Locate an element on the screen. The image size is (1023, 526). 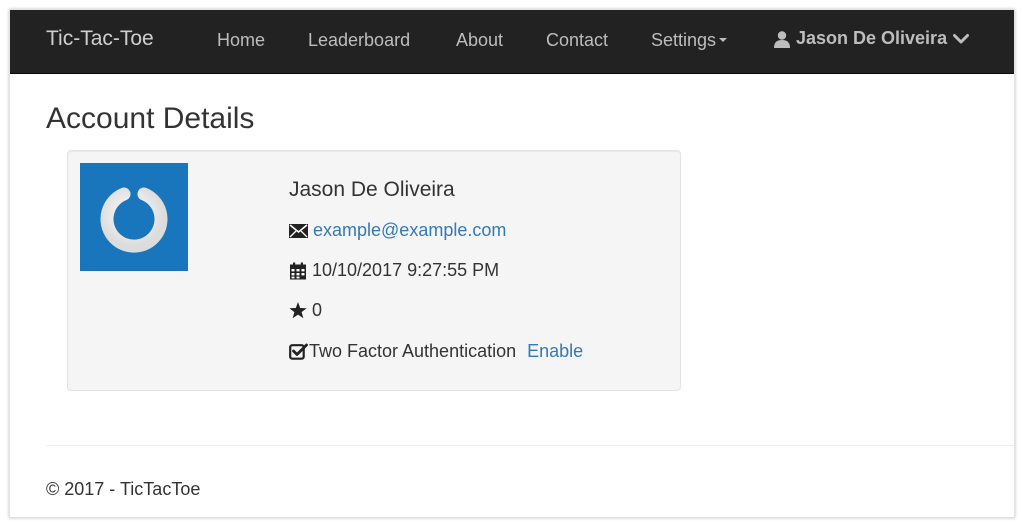
created-date: 10/10/2017 9:27:55 PM is located at coordinates (406, 270).